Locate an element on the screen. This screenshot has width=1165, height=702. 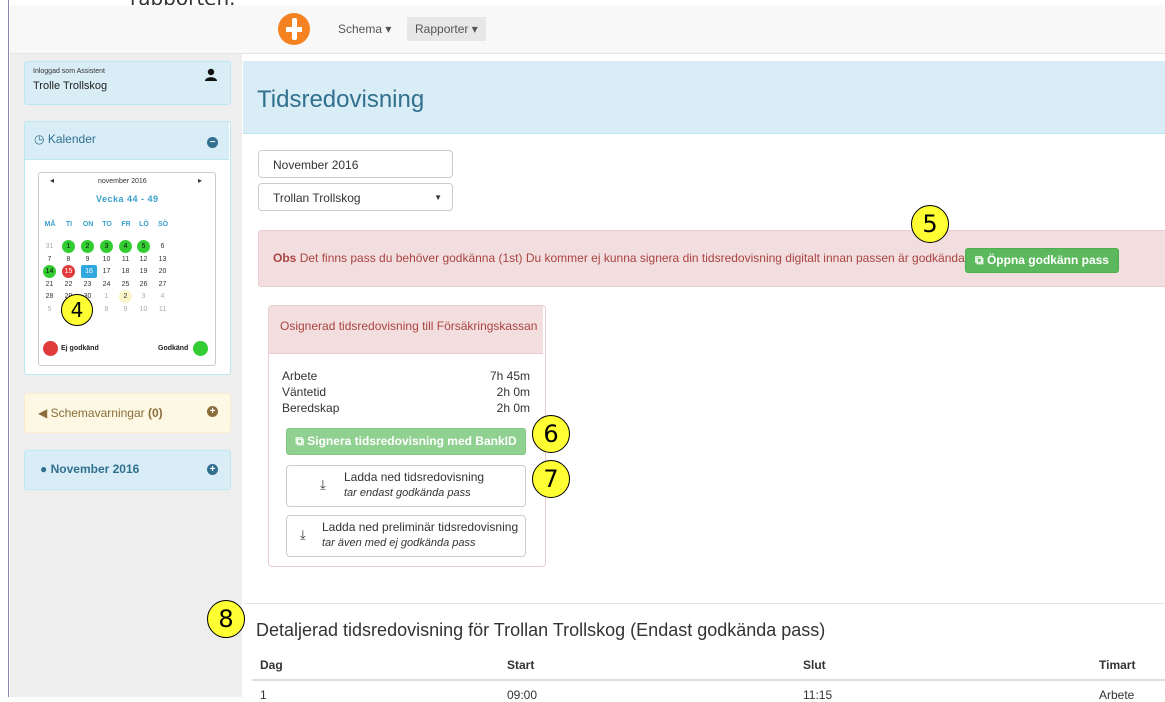
calendar-day: 19 is located at coordinates (143, 271).